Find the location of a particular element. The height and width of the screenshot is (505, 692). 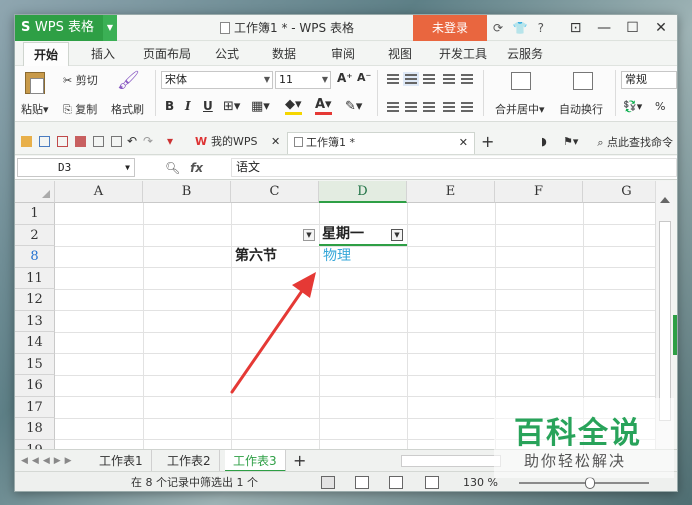

skin-icon: 👕 is located at coordinates (520, 28).